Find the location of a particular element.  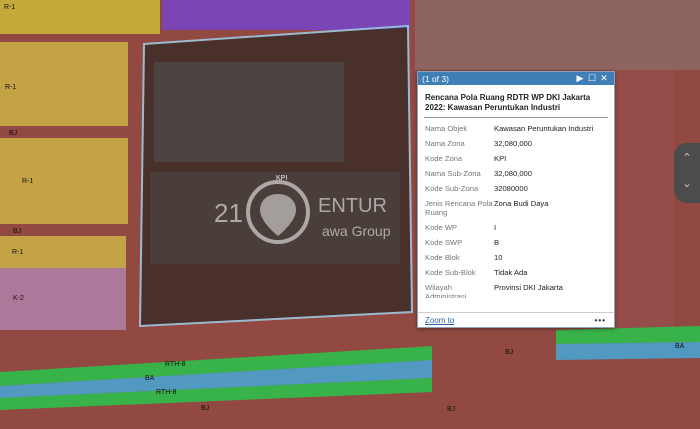

watermark-logo: 21 ENTUR awa Group is located at coordinates (302, 212).